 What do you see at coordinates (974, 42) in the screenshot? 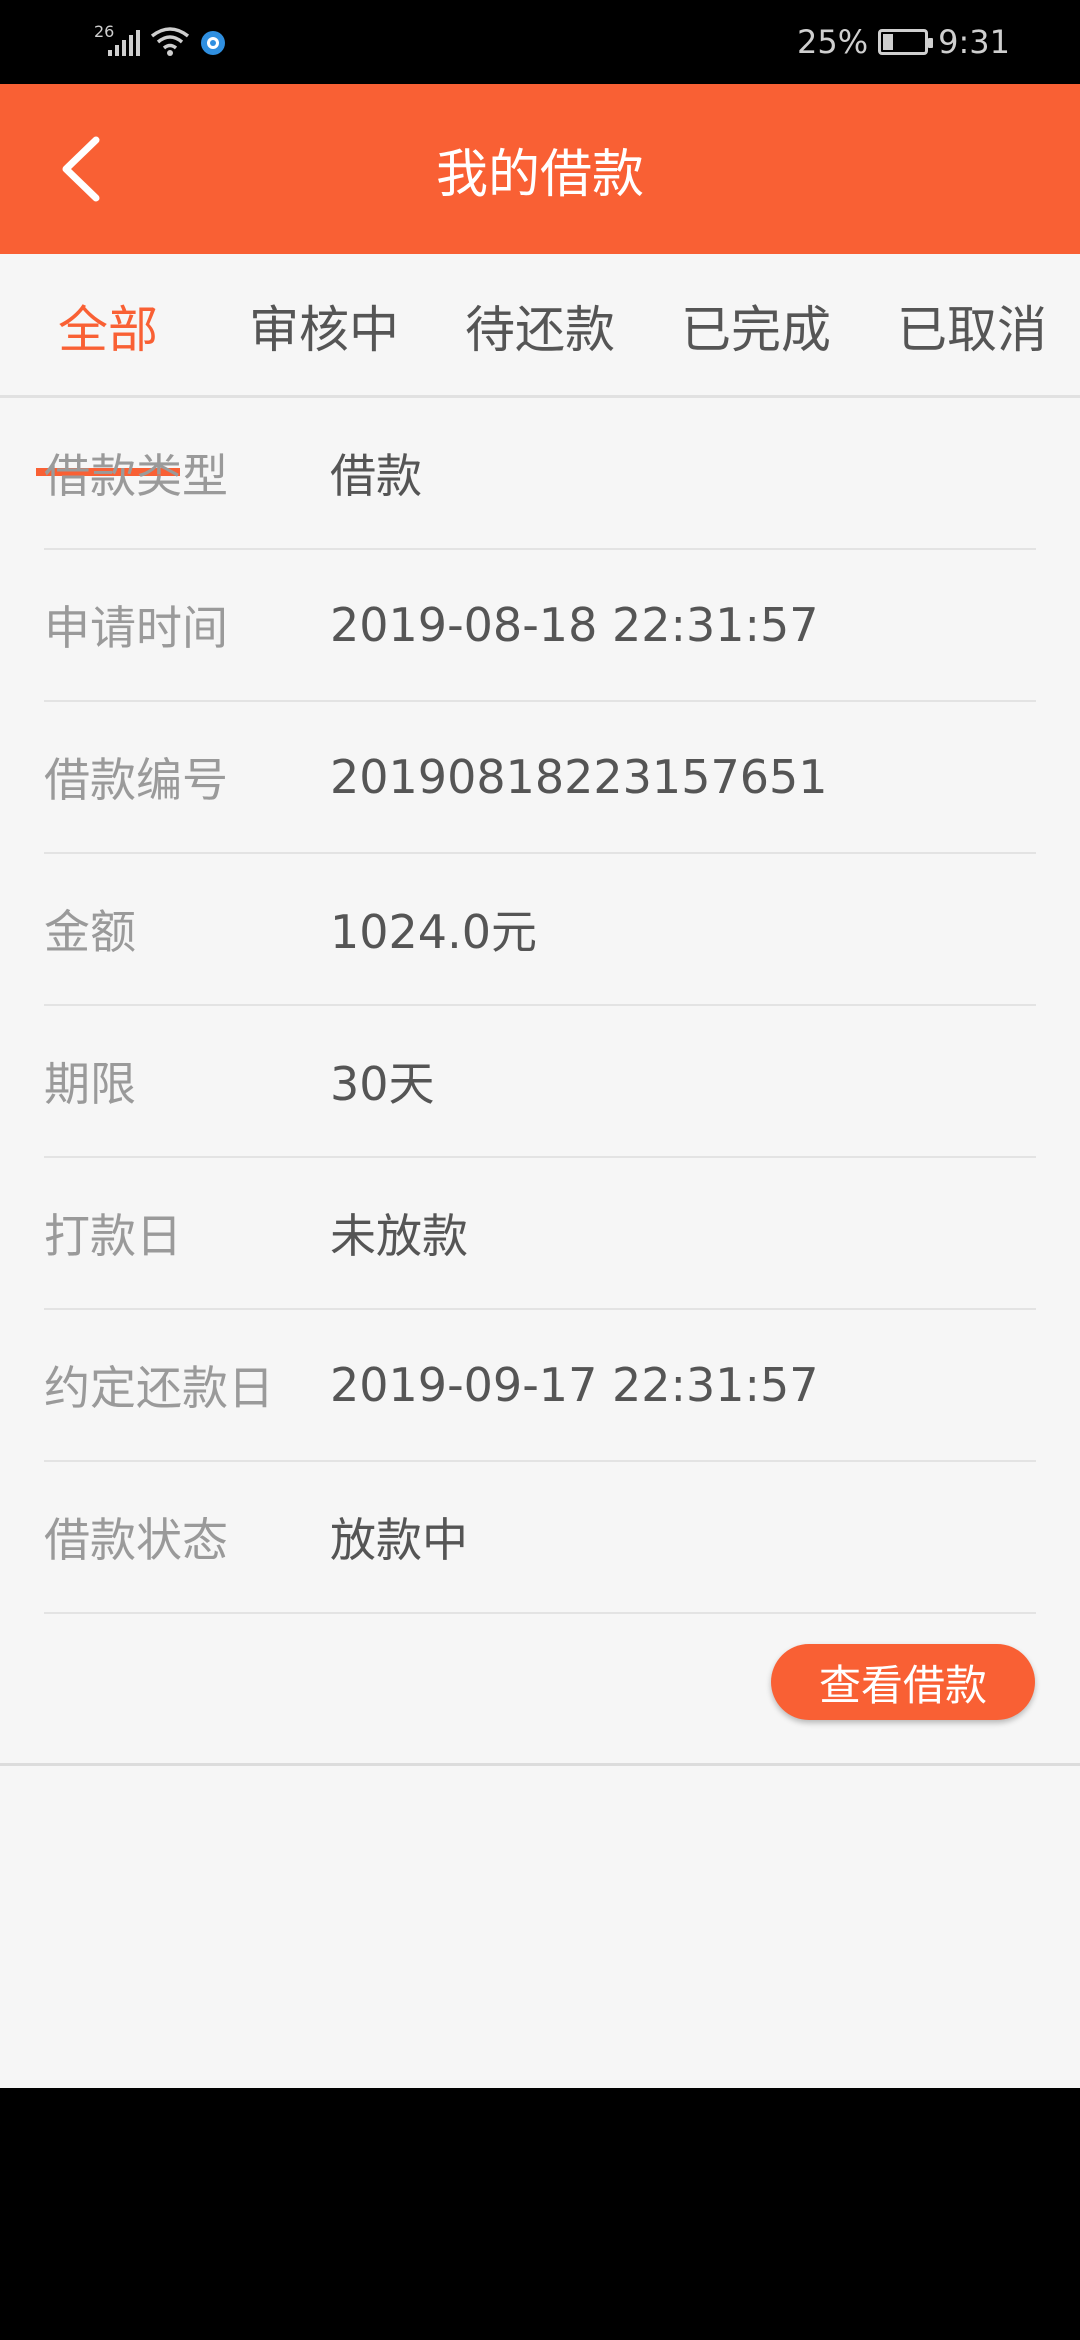
I see `clock: 9:31` at bounding box center [974, 42].